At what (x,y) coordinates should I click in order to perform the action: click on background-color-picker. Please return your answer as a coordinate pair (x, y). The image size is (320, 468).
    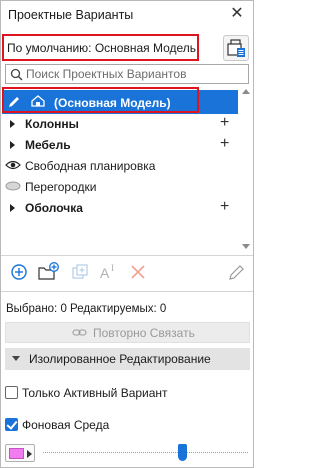
    Looking at the image, I should click on (20, 453).